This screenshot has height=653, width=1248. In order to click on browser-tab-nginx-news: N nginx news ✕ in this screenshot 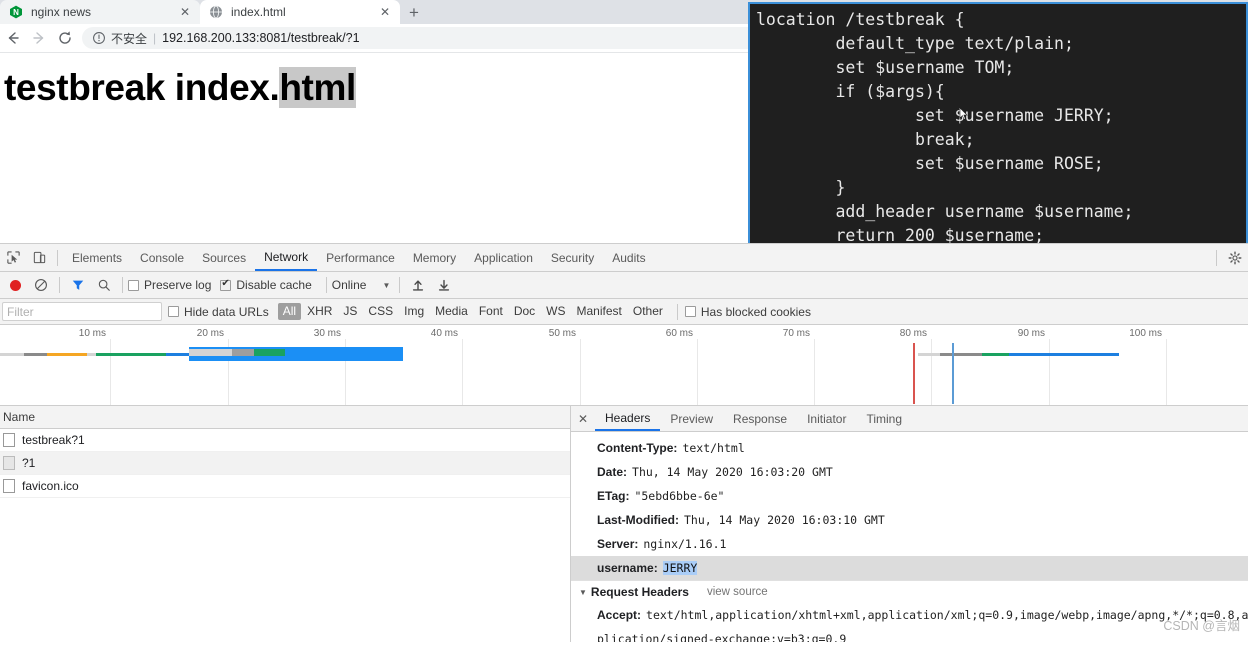, I will do `click(100, 12)`.